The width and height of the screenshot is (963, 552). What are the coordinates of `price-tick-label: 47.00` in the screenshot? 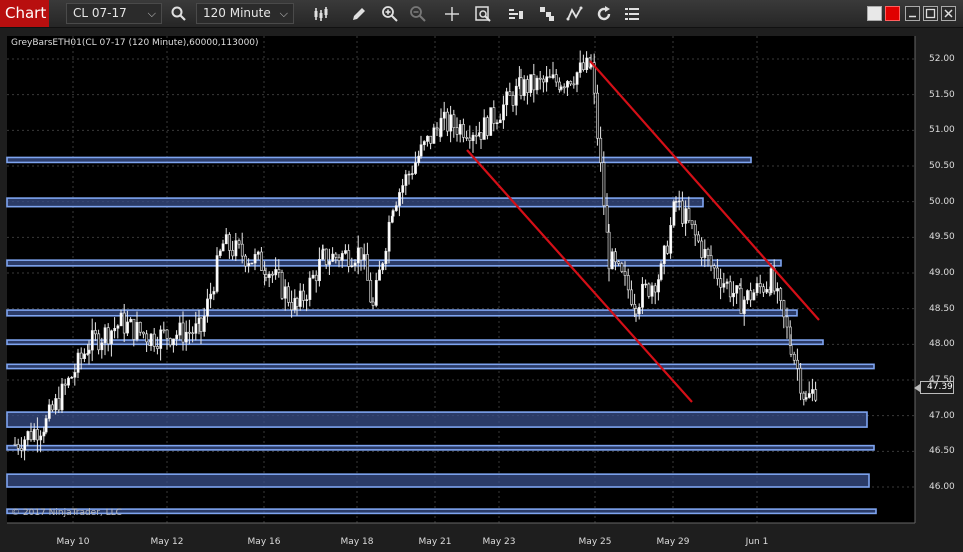 It's located at (942, 415).